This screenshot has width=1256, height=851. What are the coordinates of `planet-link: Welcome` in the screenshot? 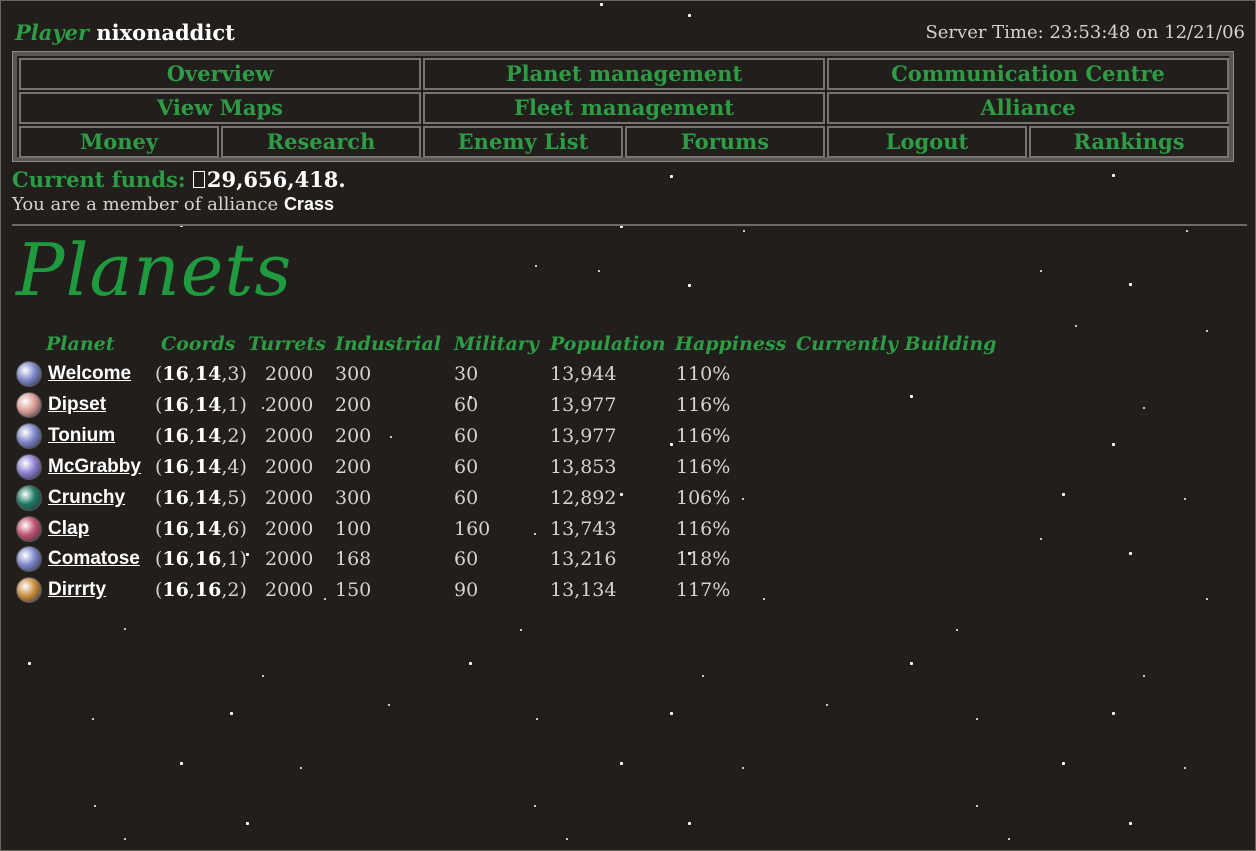 It's located at (89, 374).